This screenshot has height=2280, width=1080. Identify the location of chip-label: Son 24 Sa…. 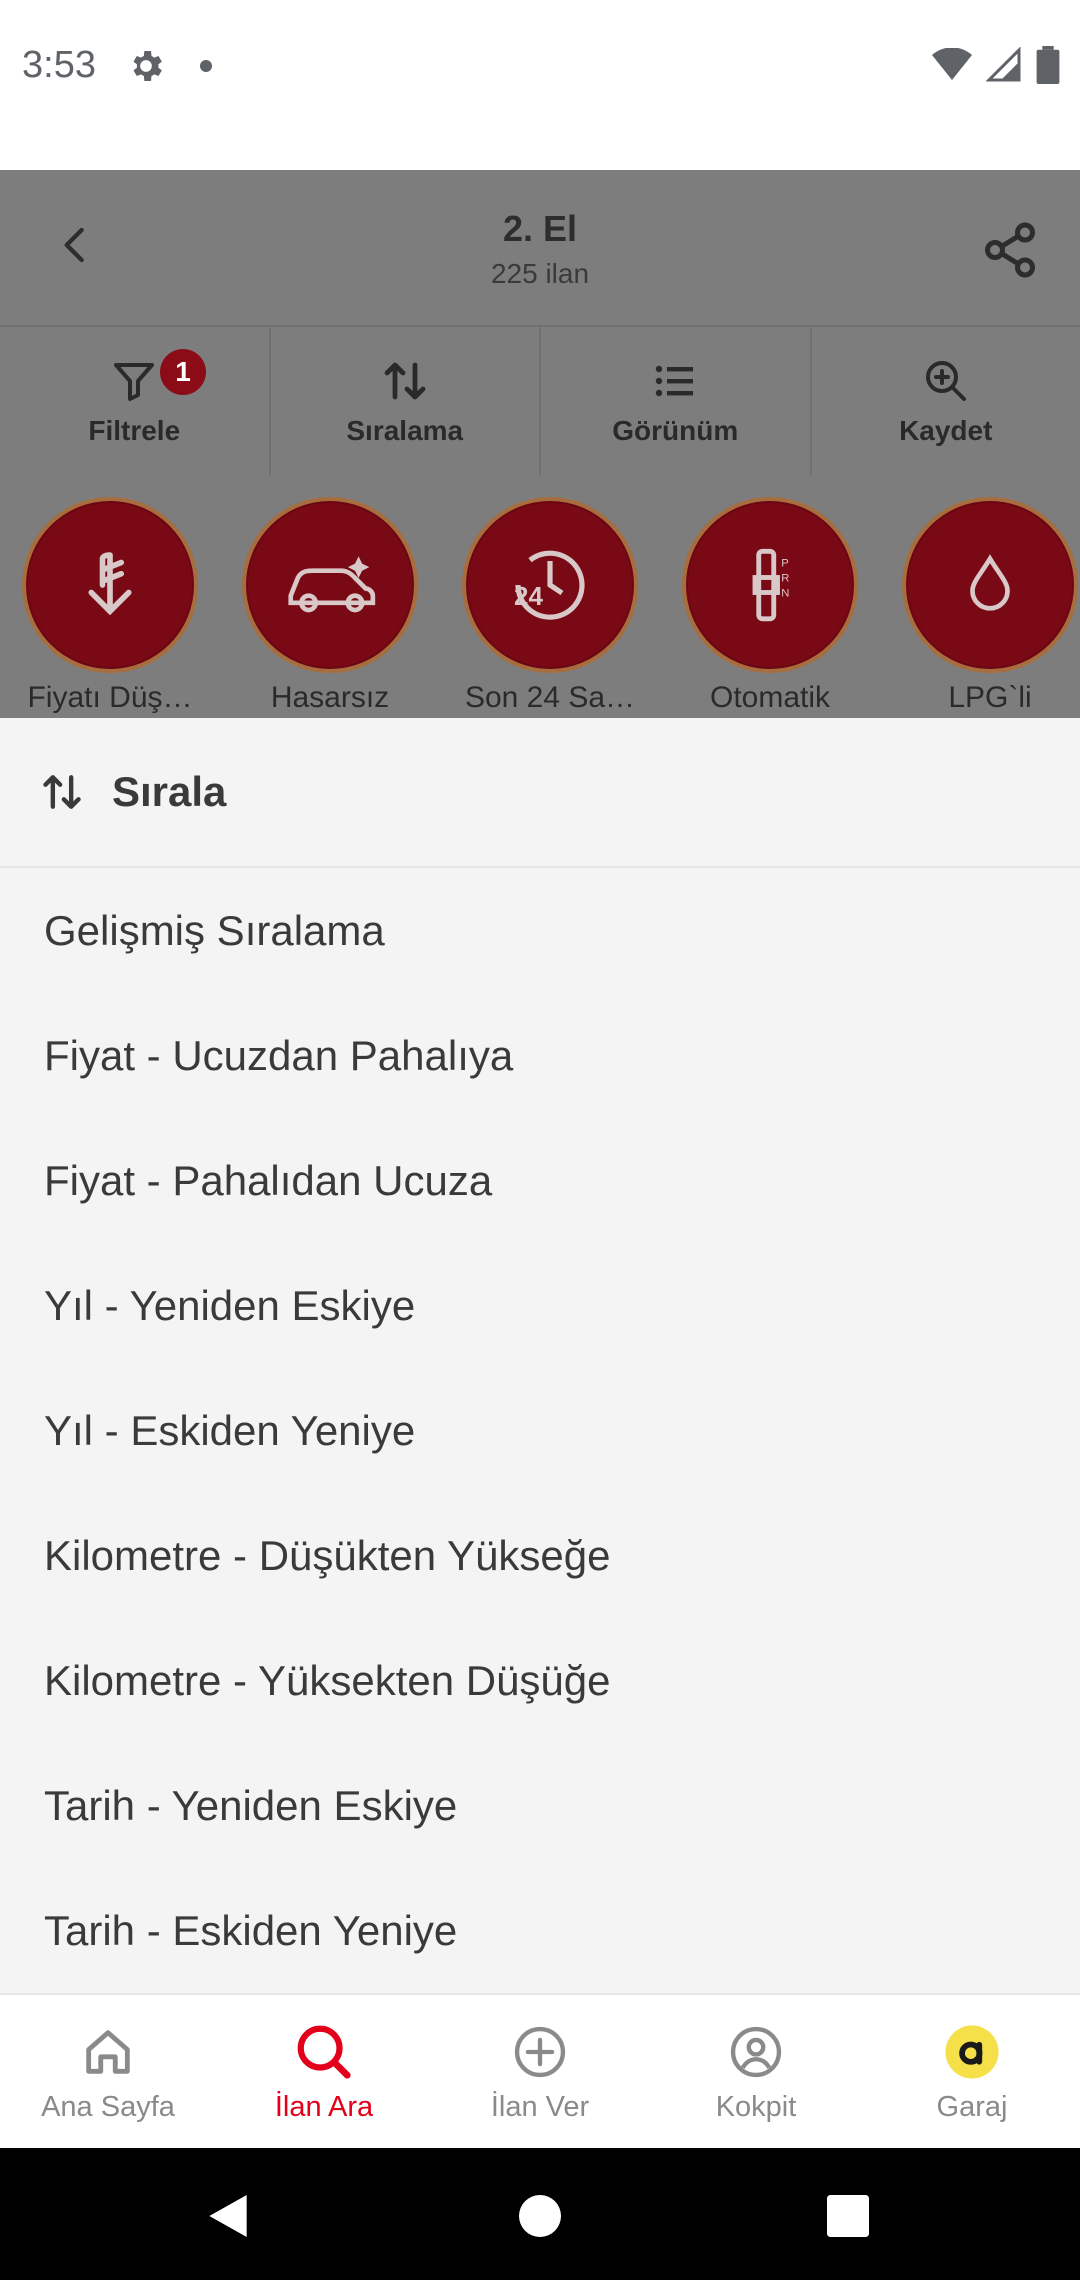
(550, 697).